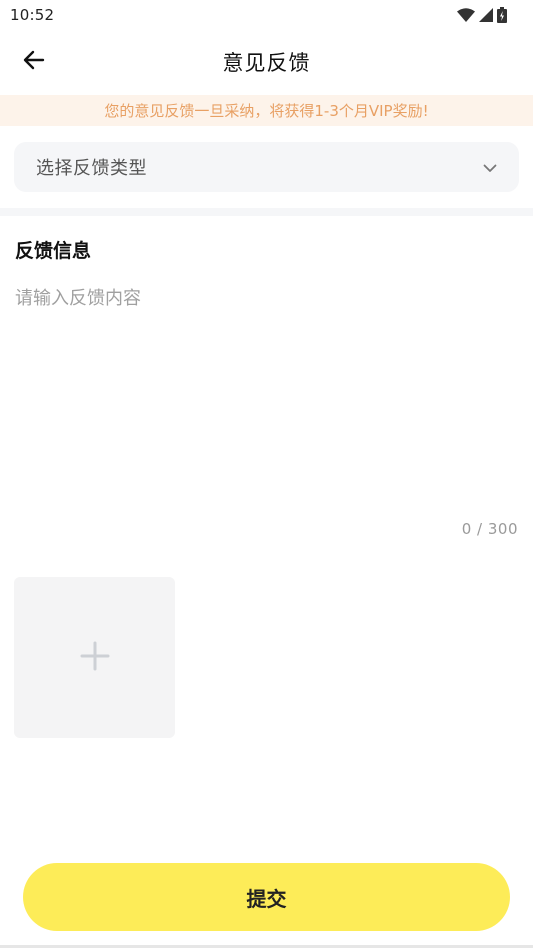  I want to click on feedback-type-select: 选择反馈类型, so click(266, 167).